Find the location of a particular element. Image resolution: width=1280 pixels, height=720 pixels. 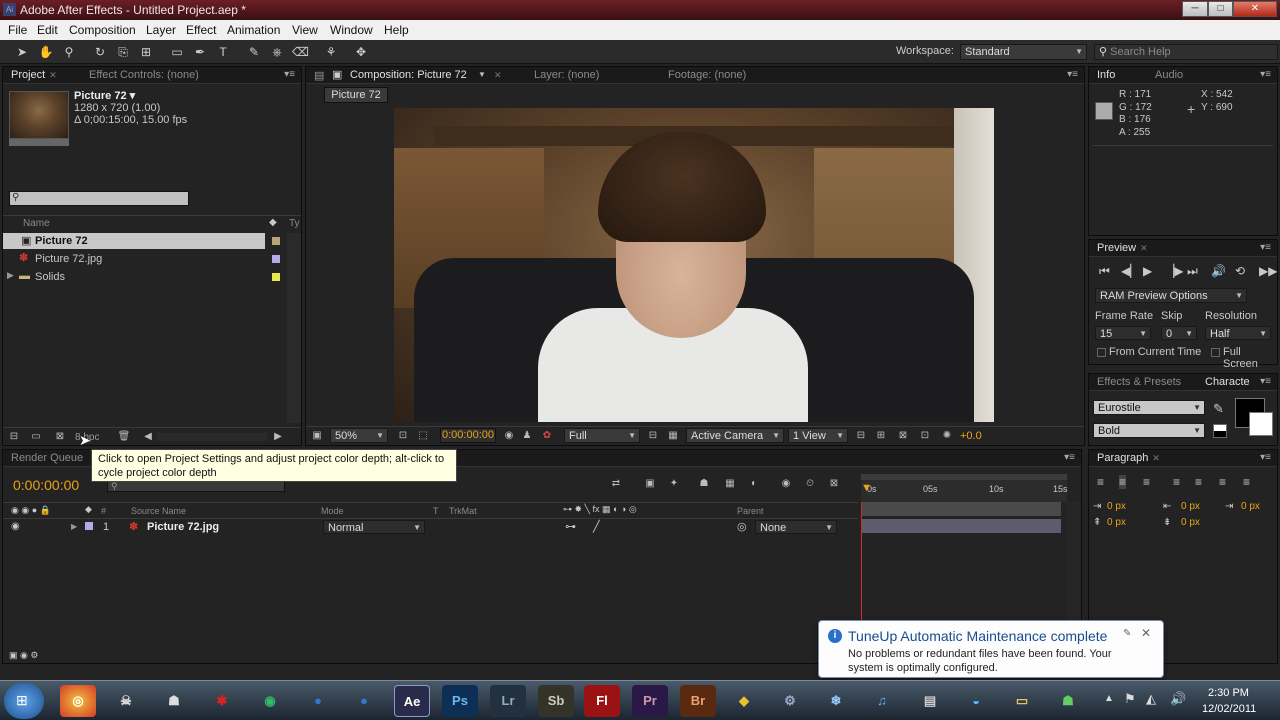

lock-icon: ▤ is located at coordinates (319, 75).